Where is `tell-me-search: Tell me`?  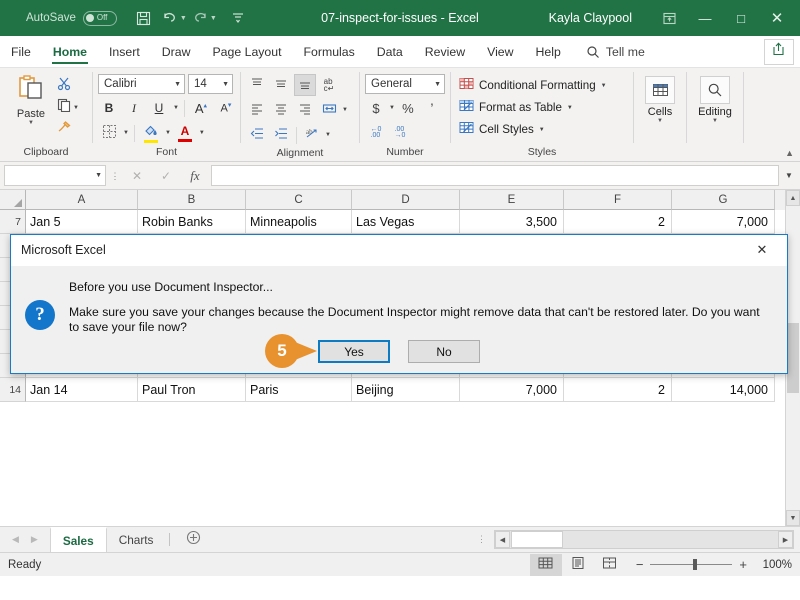
tell-me-search: Tell me is located at coordinates (608, 51).